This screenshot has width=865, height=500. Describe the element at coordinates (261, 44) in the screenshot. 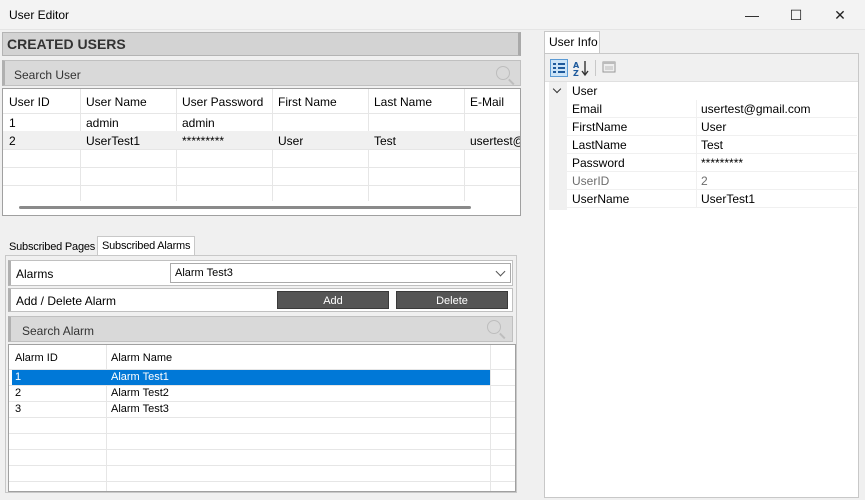

I see `created-users-header: CREATED USERS` at that location.